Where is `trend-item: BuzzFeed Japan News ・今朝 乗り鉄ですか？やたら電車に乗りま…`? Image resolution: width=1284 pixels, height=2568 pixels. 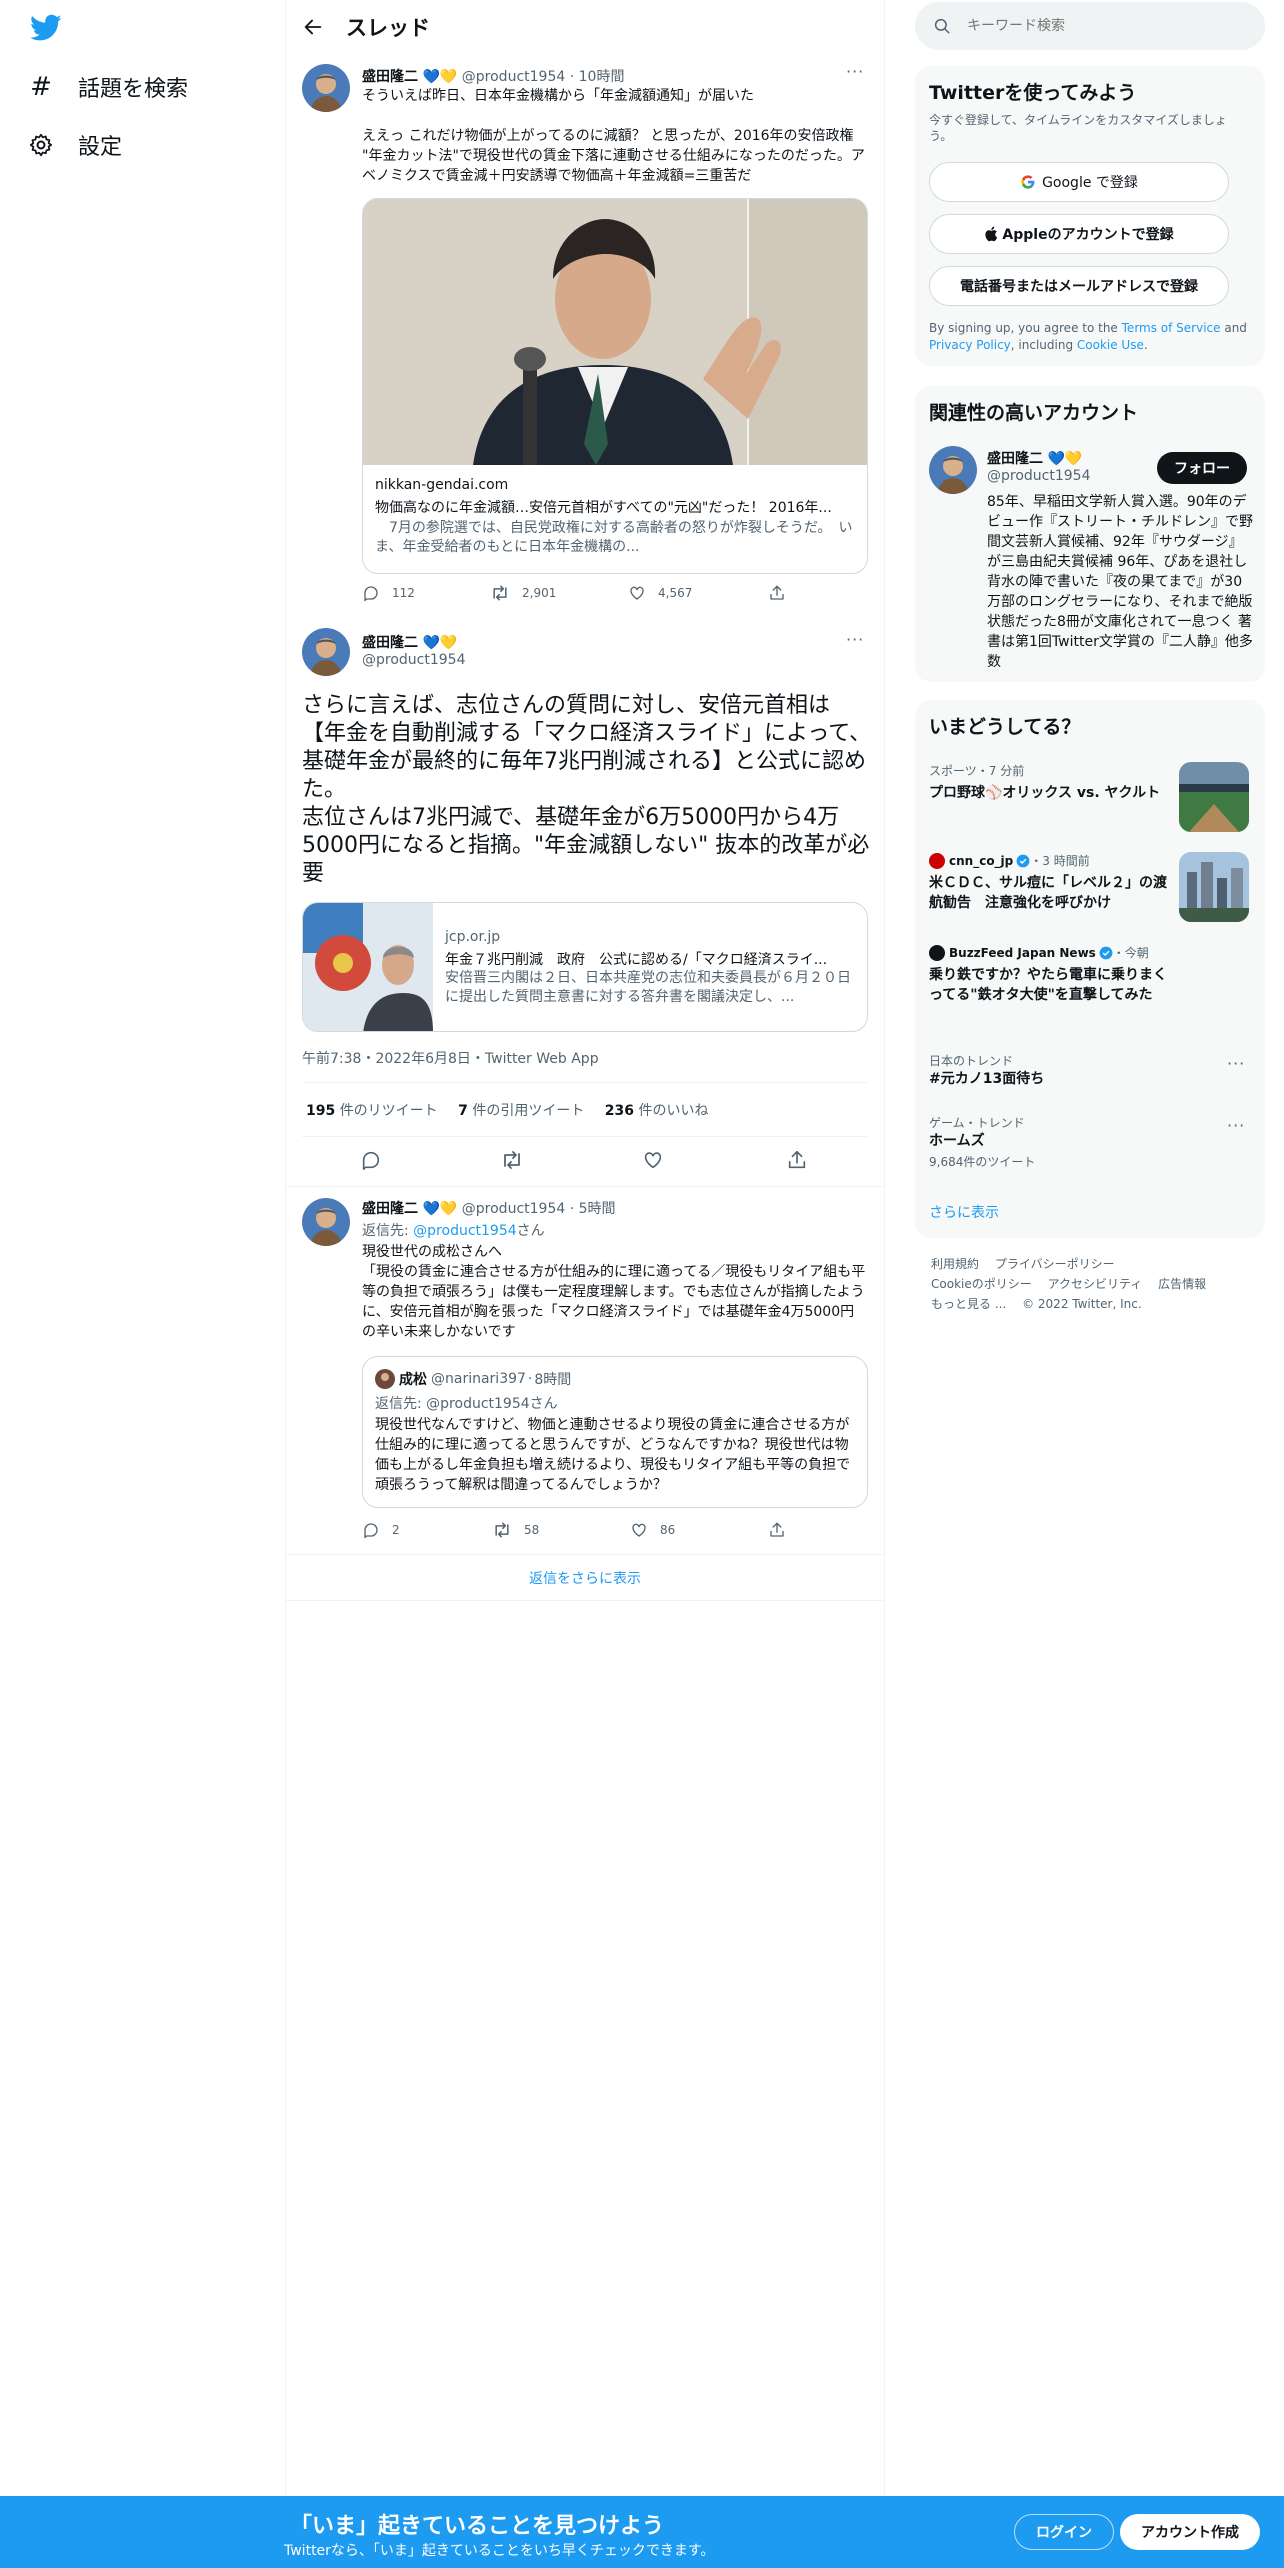
trend-item: BuzzFeed Japan News ・今朝 乗り鉄ですか？やたら電車に乗りま… is located at coordinates (1089, 984).